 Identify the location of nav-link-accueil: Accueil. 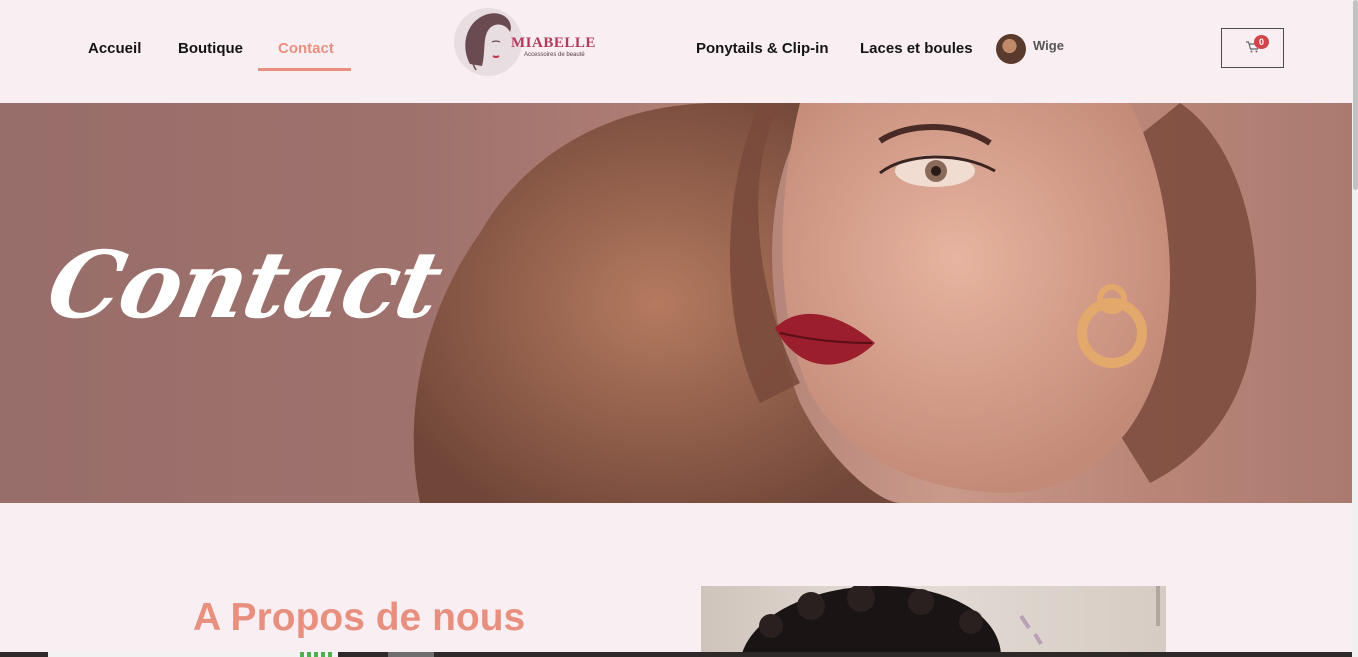
(114, 48).